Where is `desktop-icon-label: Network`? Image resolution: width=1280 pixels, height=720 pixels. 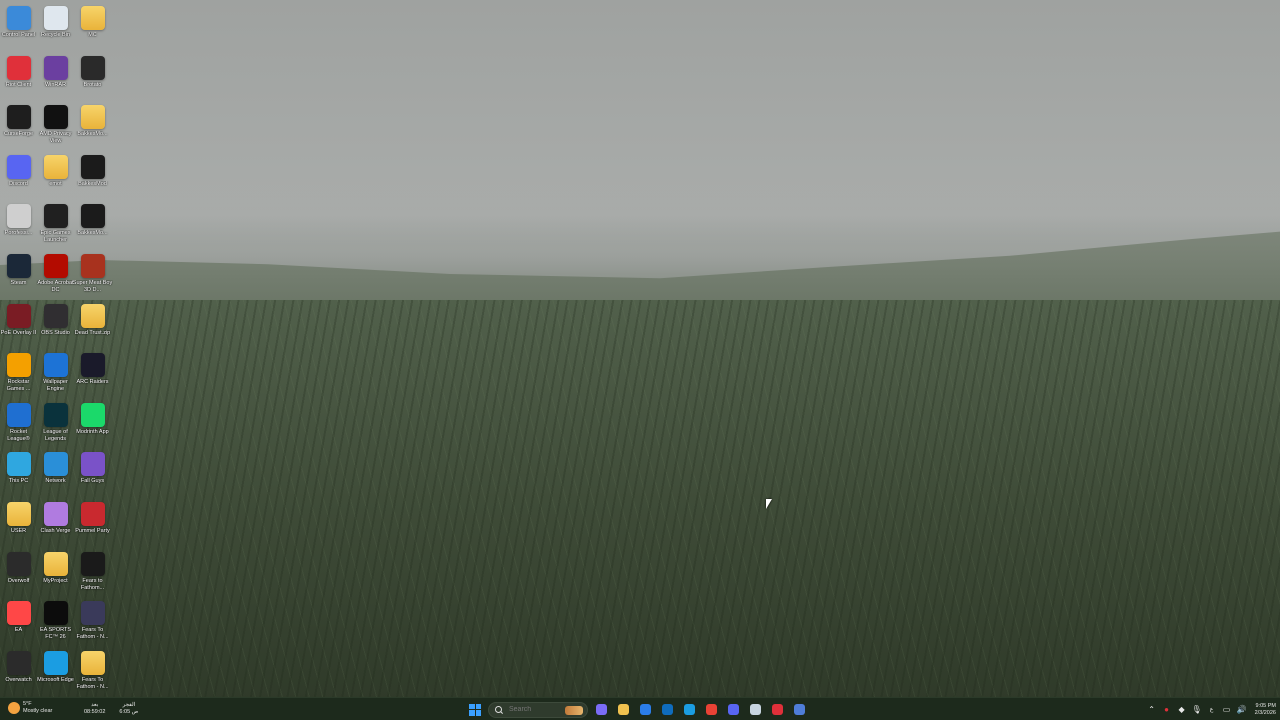 desktop-icon-label: Network is located at coordinates (55, 481).